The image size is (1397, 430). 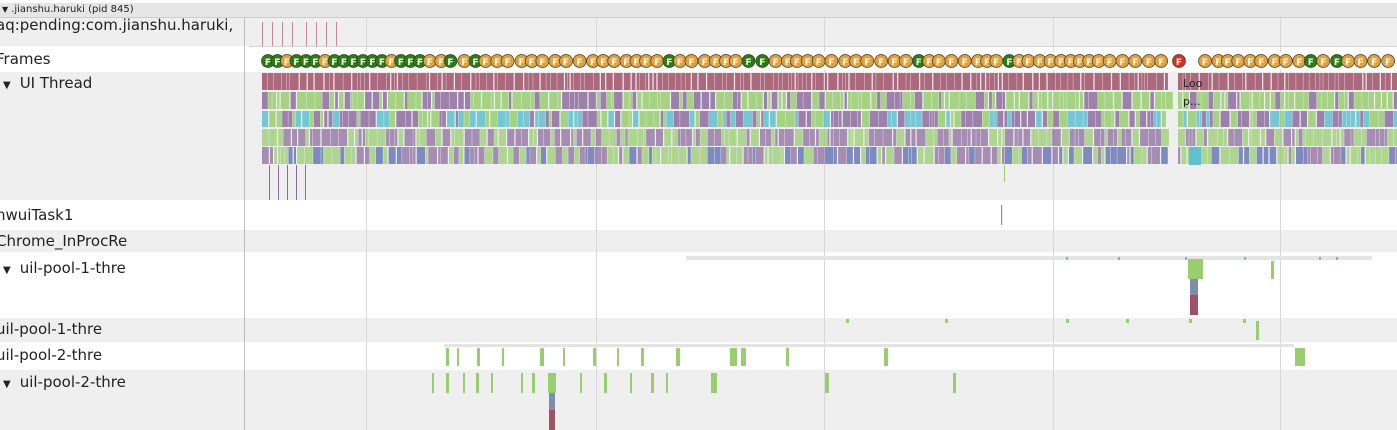 I want to click on track-label-hwui: hwuiTask1, so click(x=36, y=215).